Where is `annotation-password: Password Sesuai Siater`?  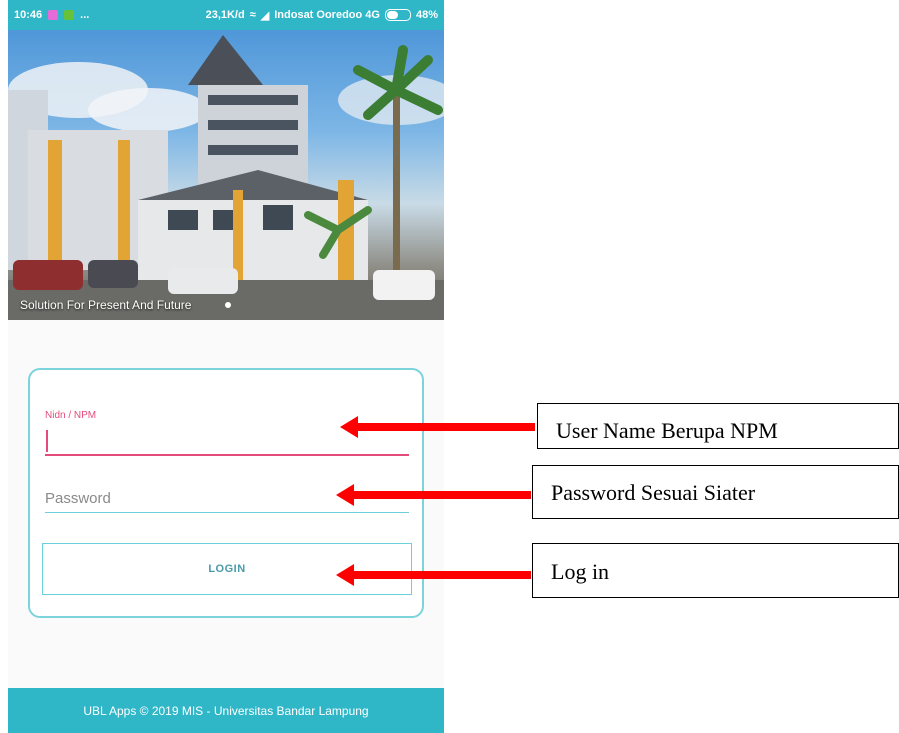 annotation-password: Password Sesuai Siater is located at coordinates (715, 492).